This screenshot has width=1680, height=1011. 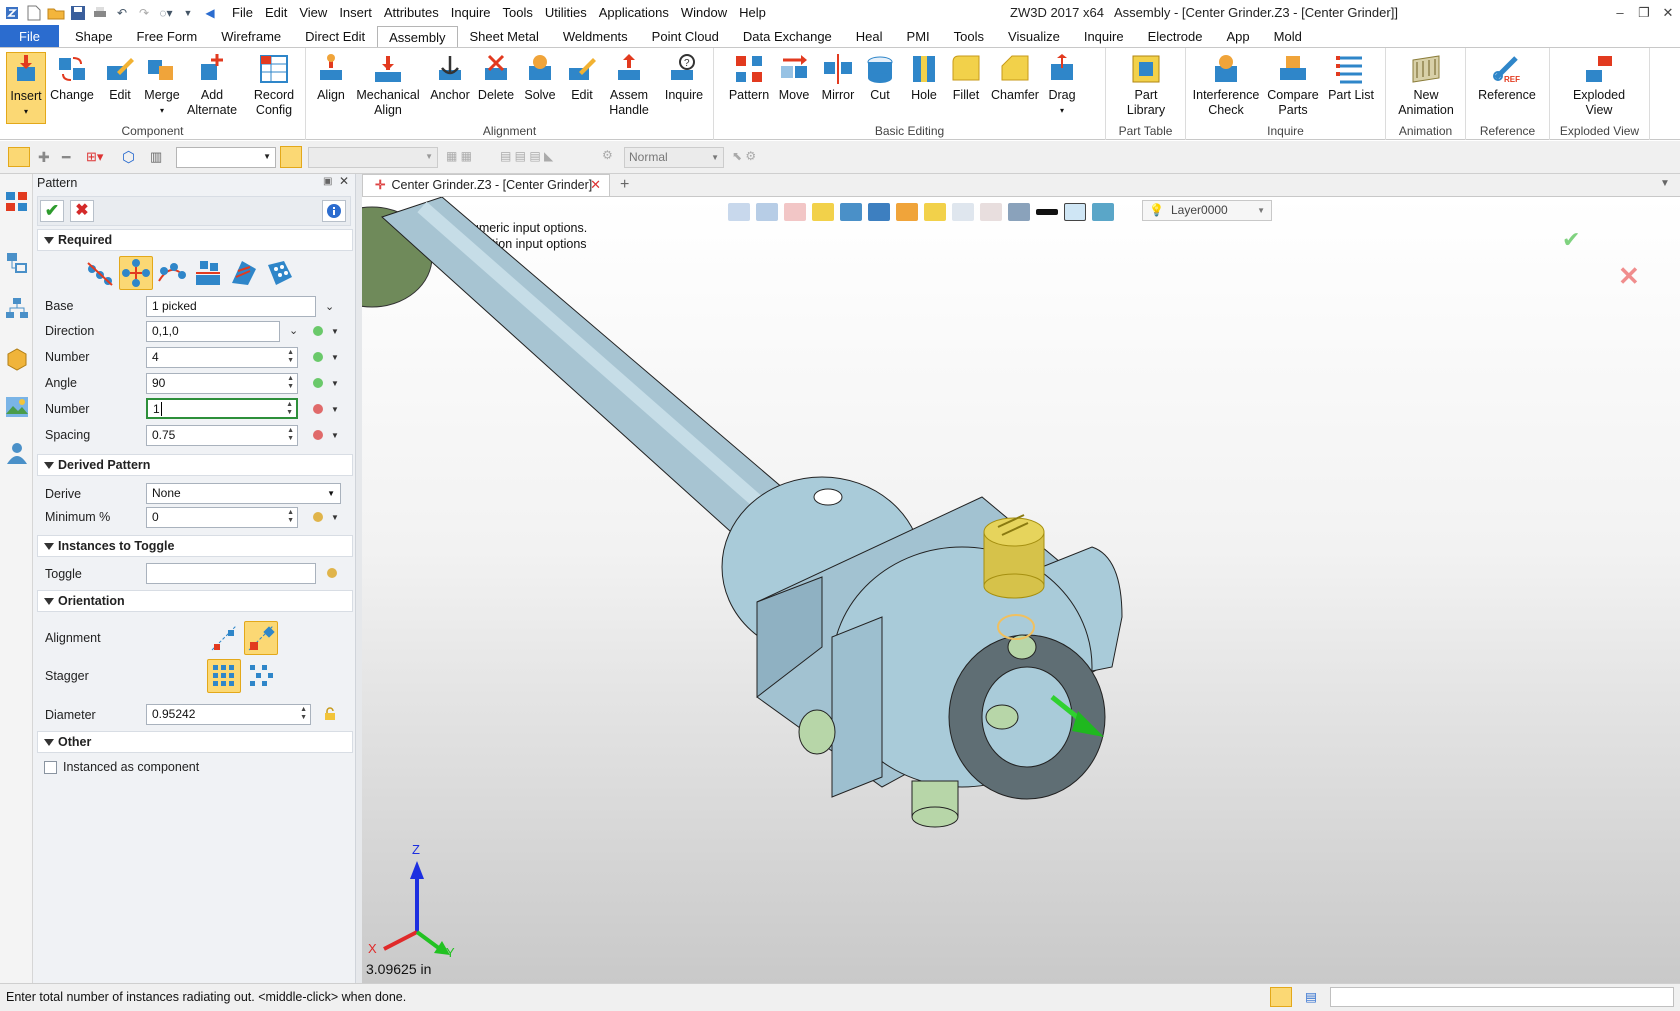 What do you see at coordinates (17, 201) in the screenshot?
I see `pattern-panel-icon` at bounding box center [17, 201].